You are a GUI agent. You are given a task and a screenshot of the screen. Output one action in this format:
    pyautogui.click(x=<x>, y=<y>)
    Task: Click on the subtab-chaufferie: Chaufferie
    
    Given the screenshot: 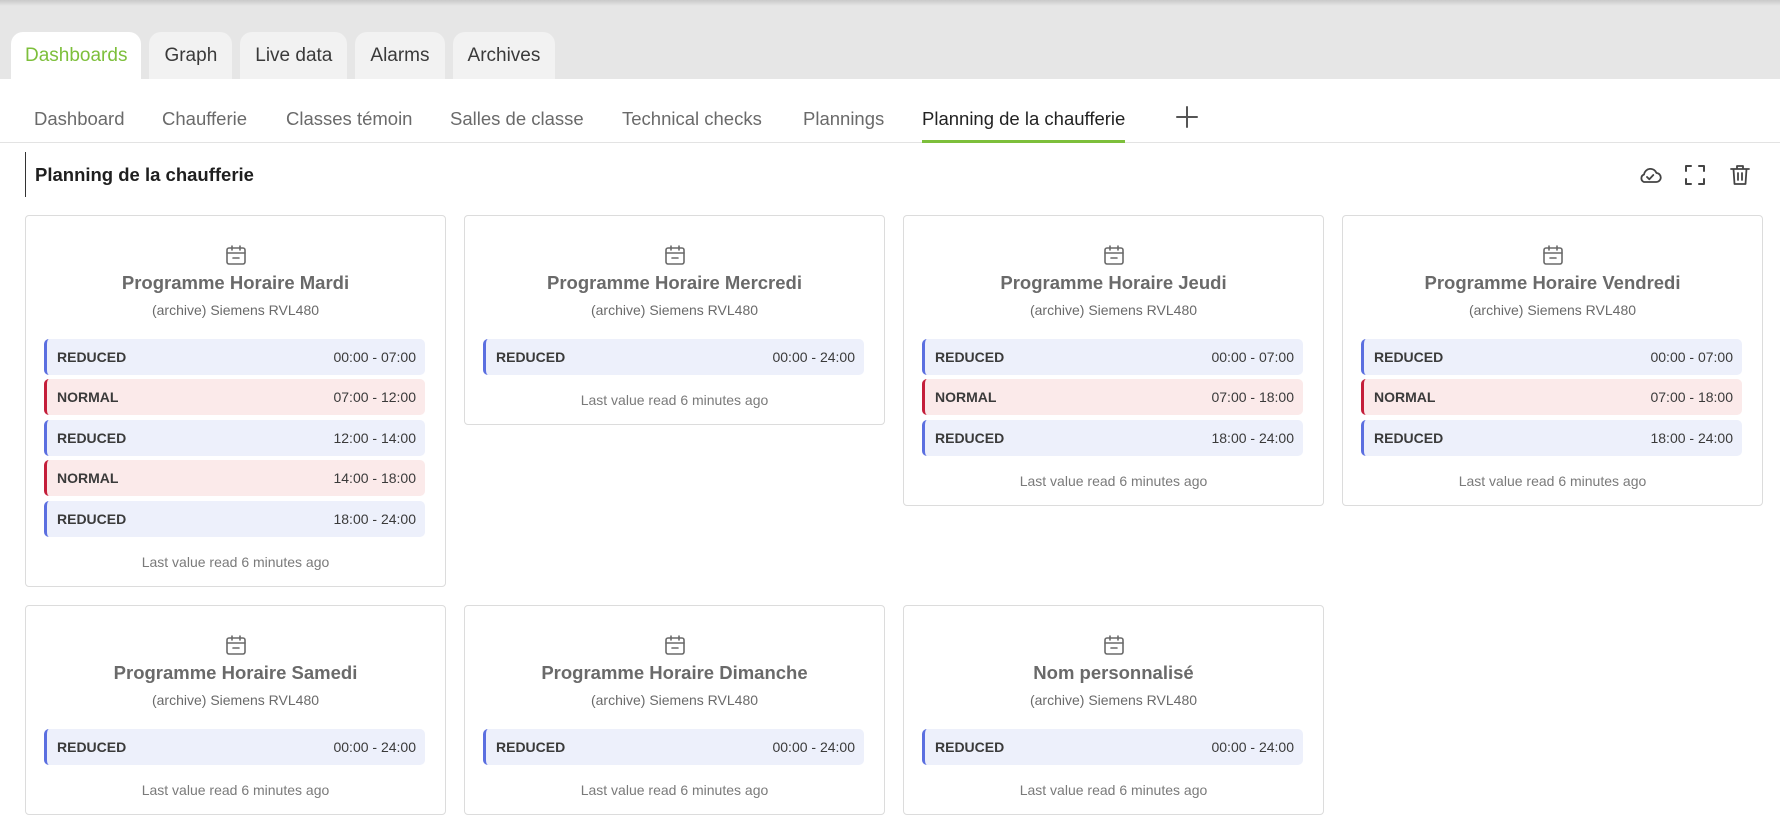 What is the action you would take?
    pyautogui.click(x=204, y=111)
    